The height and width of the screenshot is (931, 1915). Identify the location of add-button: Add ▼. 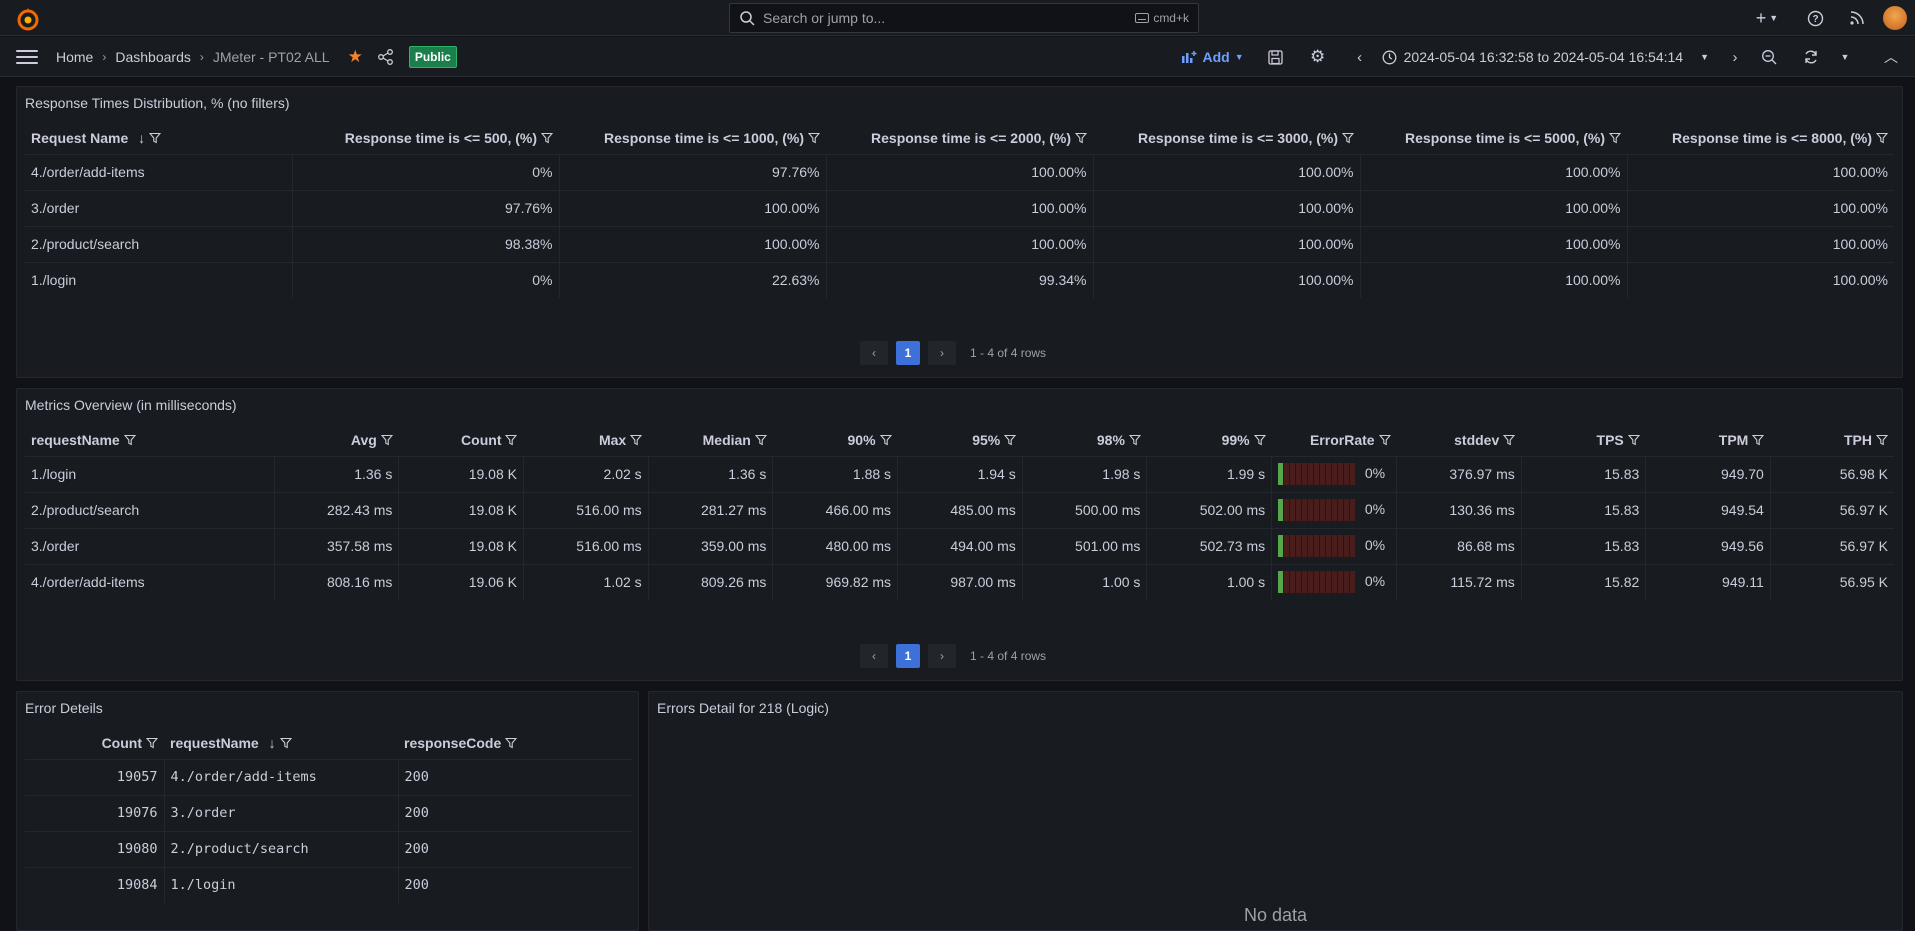
(1212, 57).